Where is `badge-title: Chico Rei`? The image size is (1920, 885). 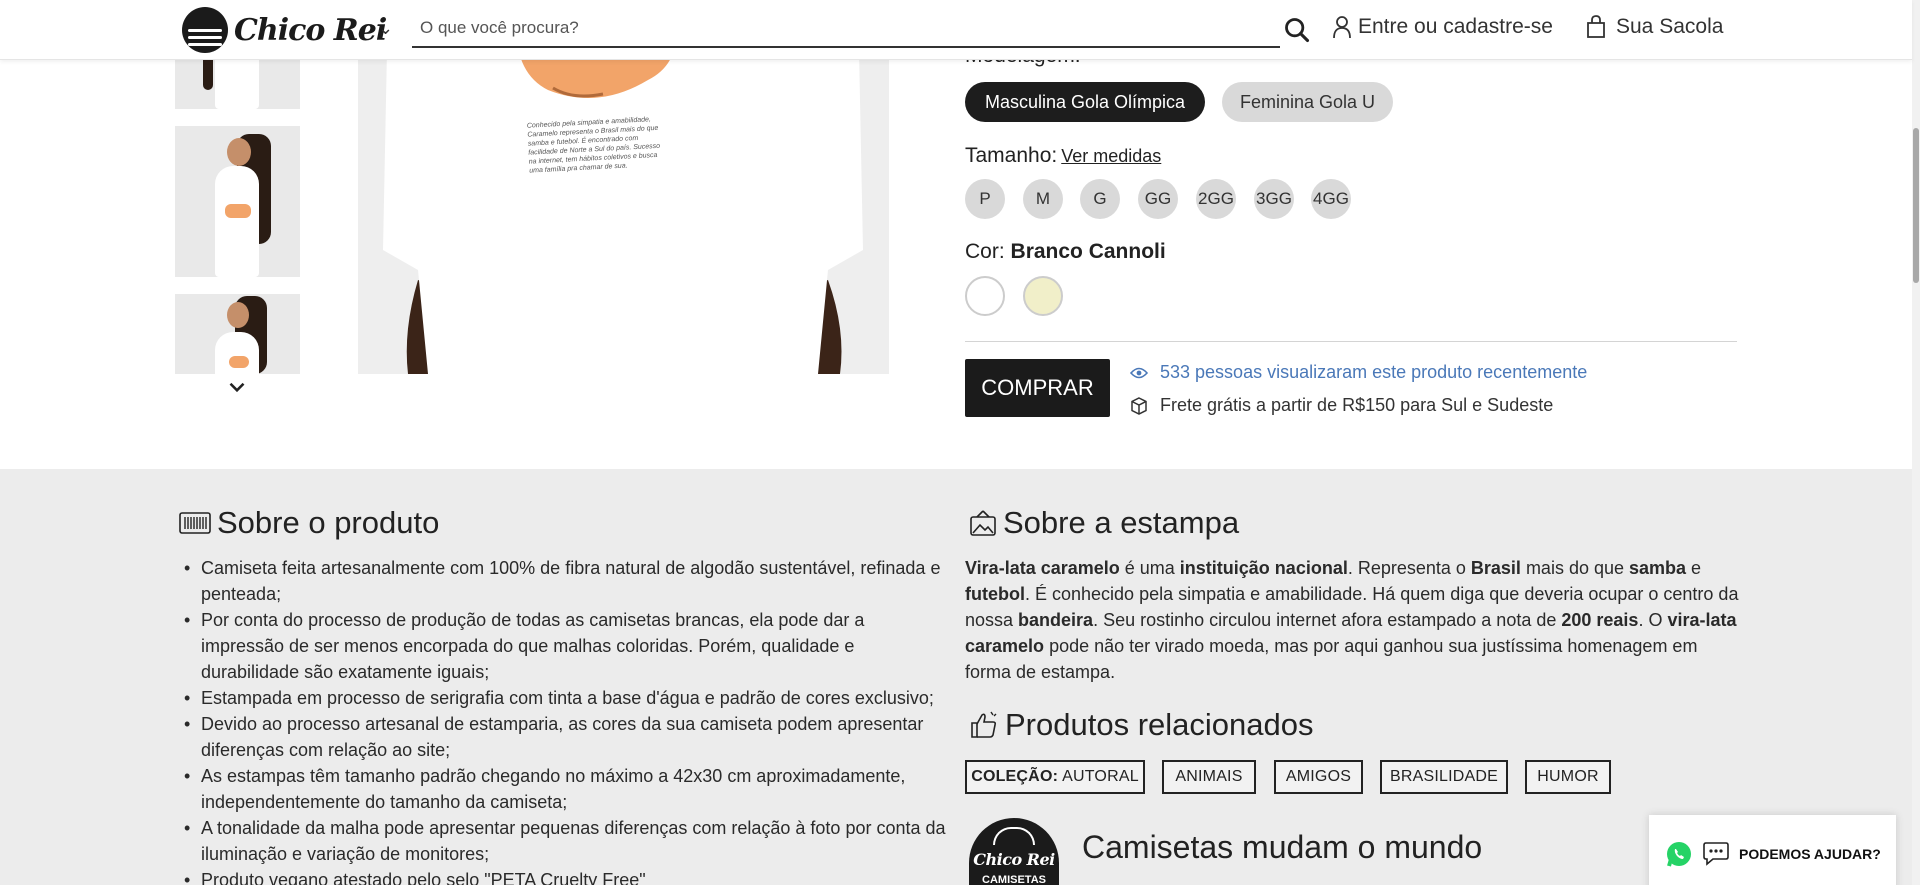 badge-title: Chico Rei is located at coordinates (1014, 859).